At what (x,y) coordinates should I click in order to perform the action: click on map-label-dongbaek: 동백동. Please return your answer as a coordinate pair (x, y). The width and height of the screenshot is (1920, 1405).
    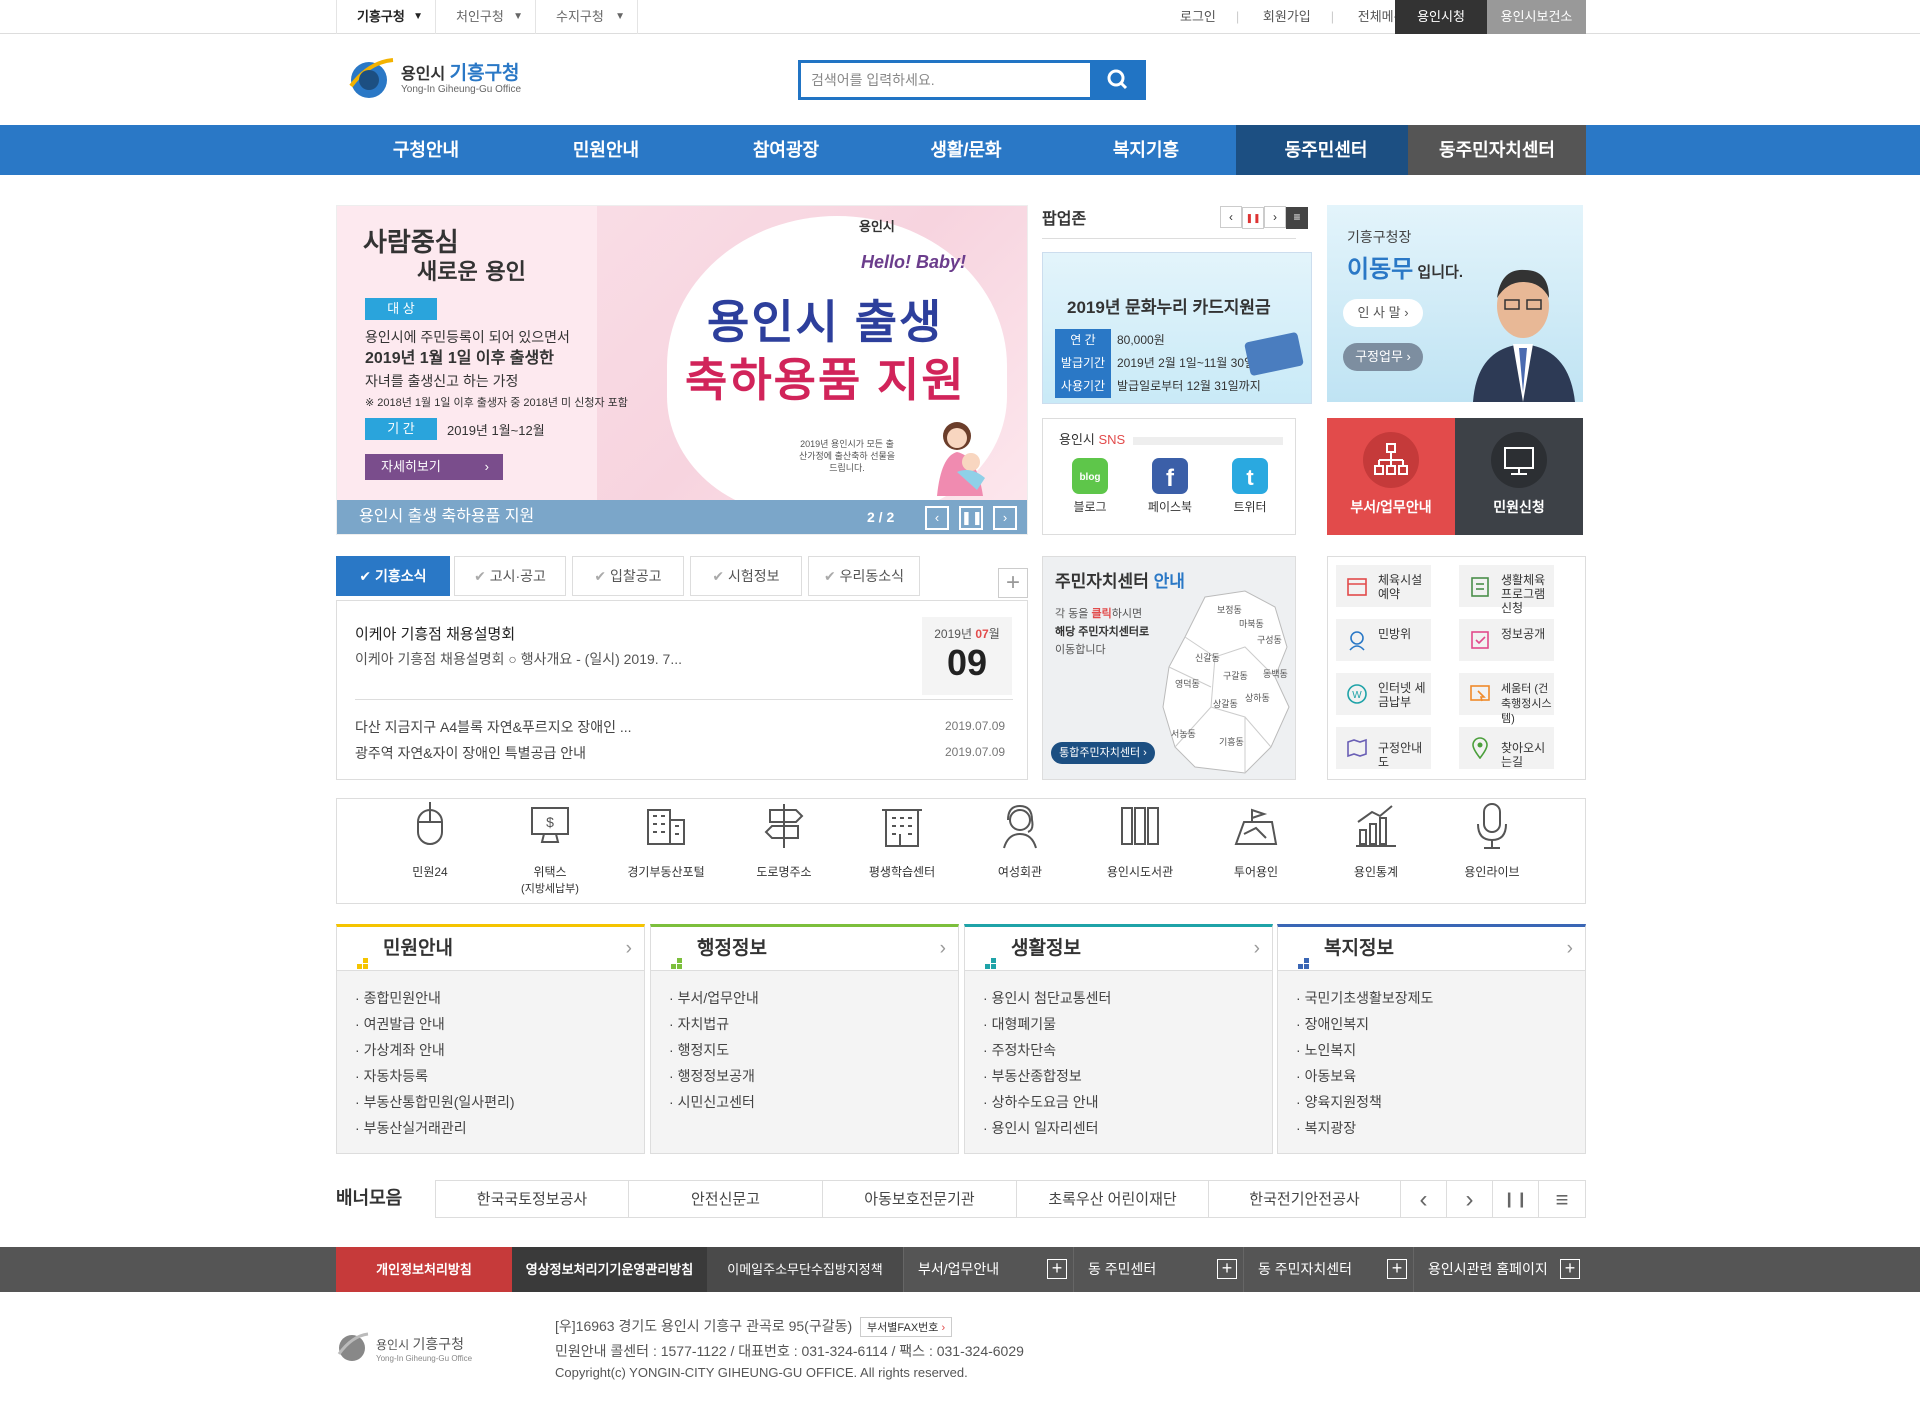
    Looking at the image, I should click on (1275, 674).